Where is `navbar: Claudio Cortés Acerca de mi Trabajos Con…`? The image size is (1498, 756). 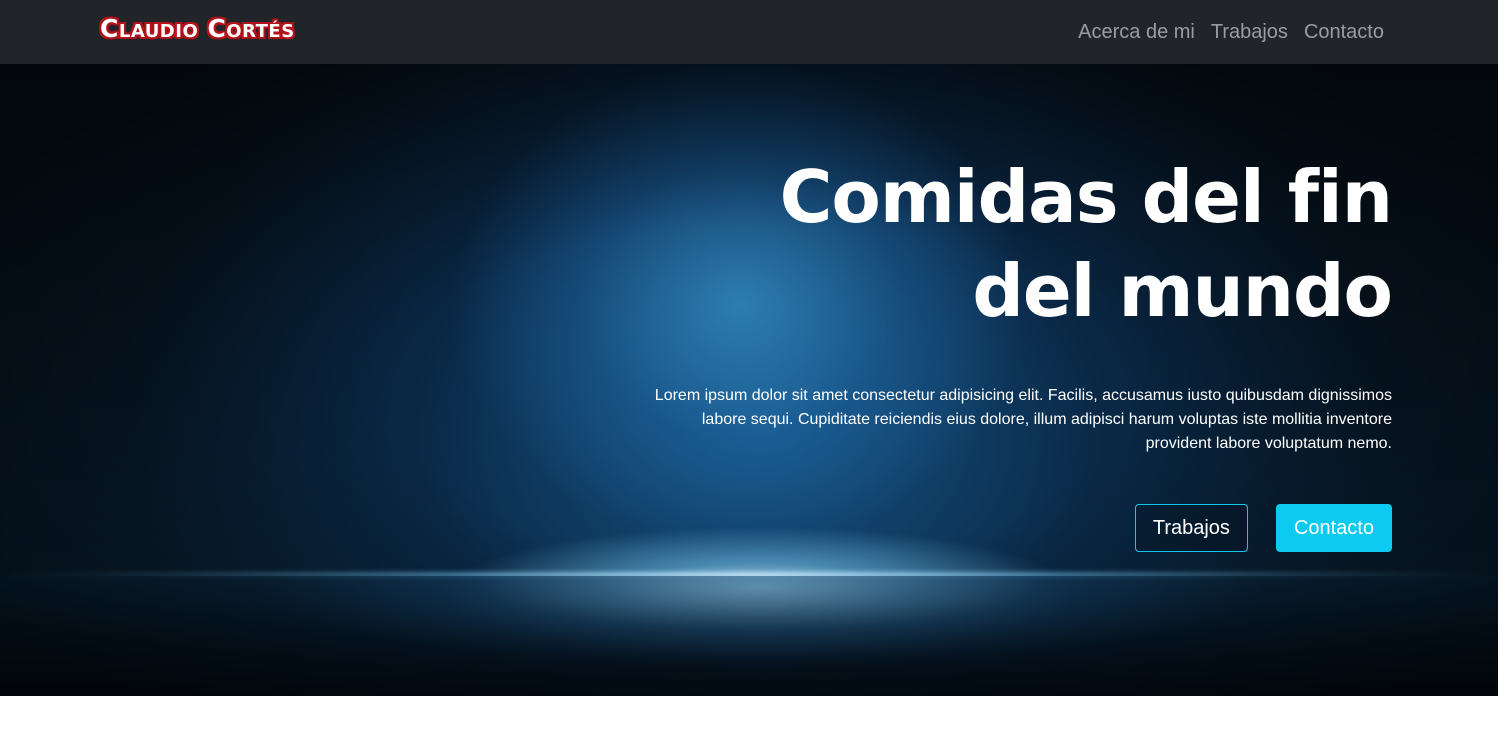
navbar: Claudio Cortés Acerca de mi Trabajos Con… is located at coordinates (749, 32).